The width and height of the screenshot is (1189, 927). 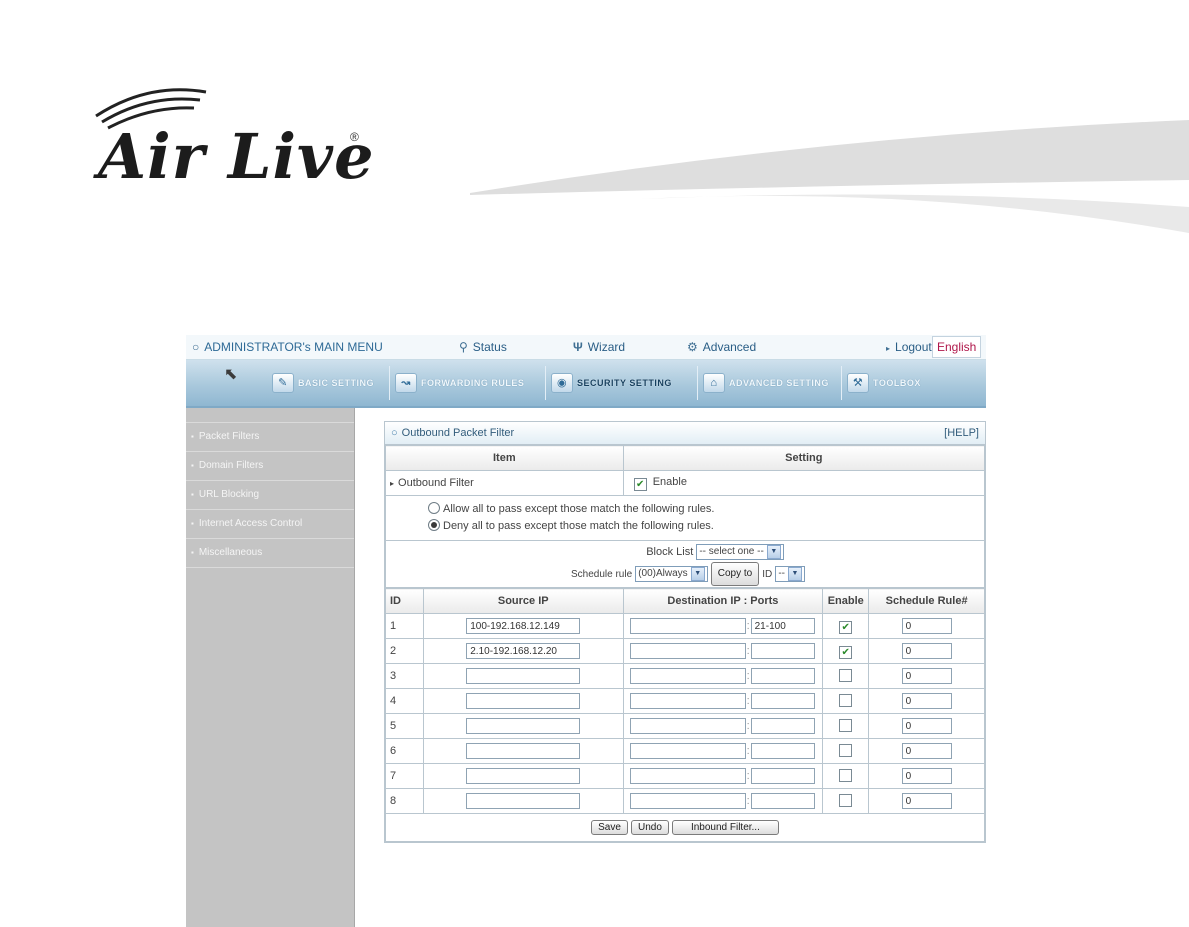 What do you see at coordinates (611, 382) in the screenshot?
I see `tab-security-setting: ◉ SECURITY SETTING` at bounding box center [611, 382].